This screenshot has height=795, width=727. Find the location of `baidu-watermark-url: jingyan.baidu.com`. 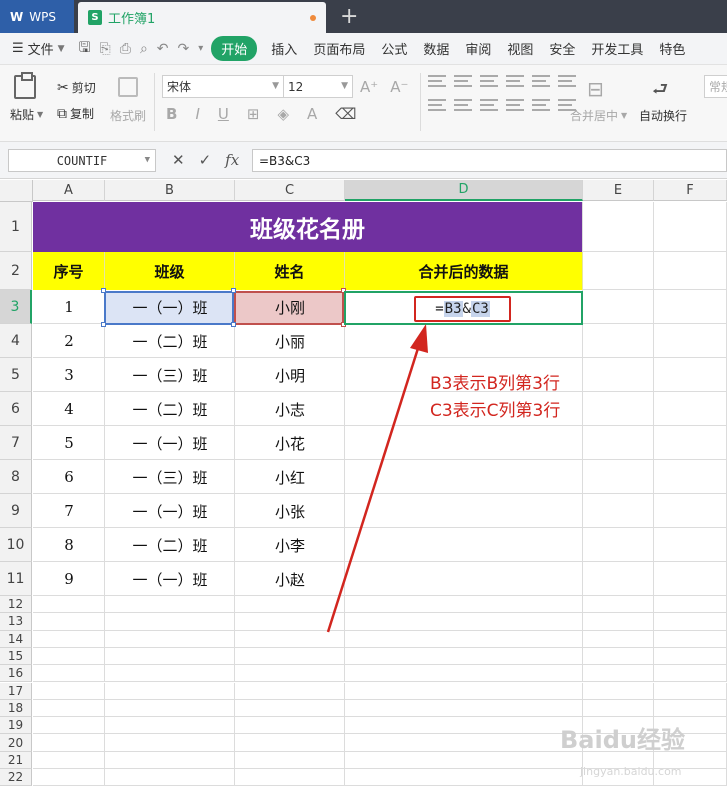

baidu-watermark-url: jingyan.baidu.com is located at coordinates (631, 771).